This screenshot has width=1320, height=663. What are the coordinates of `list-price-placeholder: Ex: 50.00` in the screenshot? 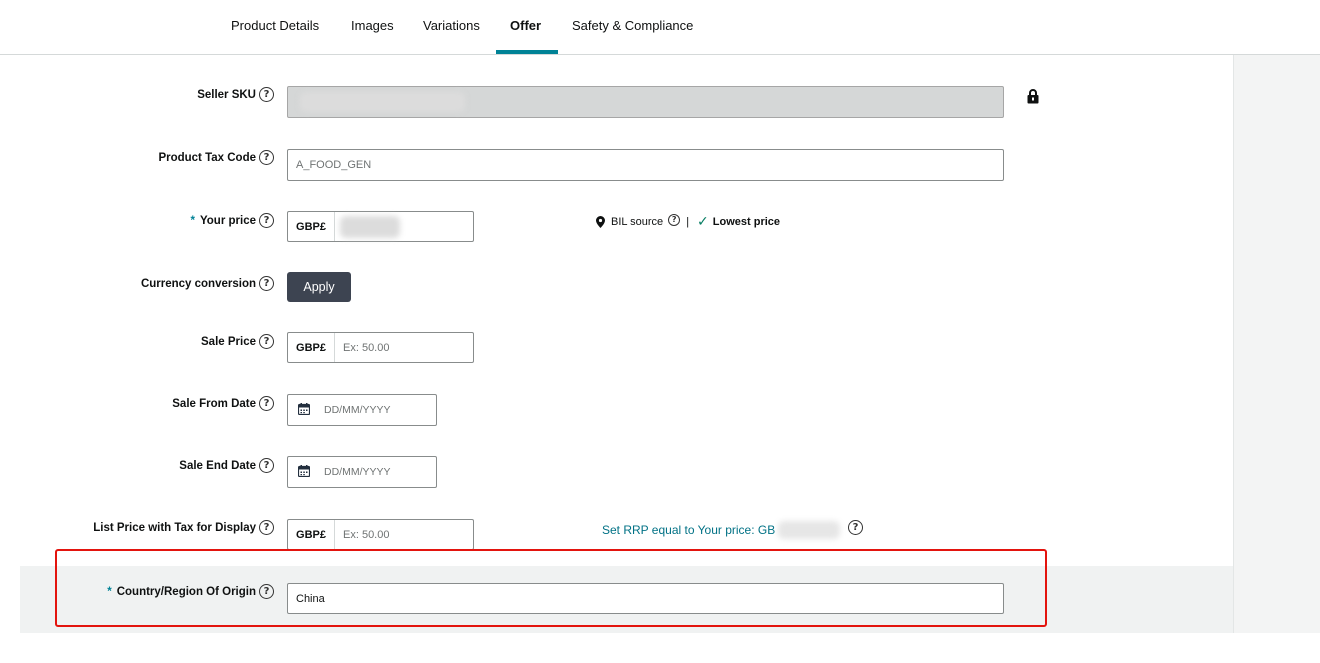 It's located at (366, 534).